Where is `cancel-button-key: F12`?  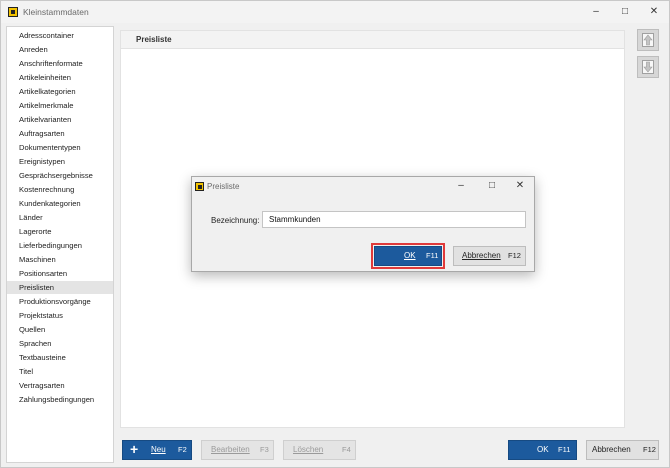 cancel-button-key: F12 is located at coordinates (649, 449).